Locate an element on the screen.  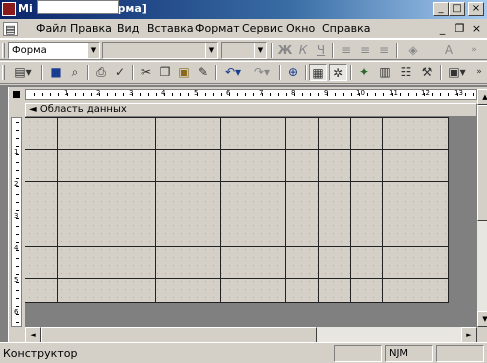
cut-icon: ✂ is located at coordinates (146, 72).